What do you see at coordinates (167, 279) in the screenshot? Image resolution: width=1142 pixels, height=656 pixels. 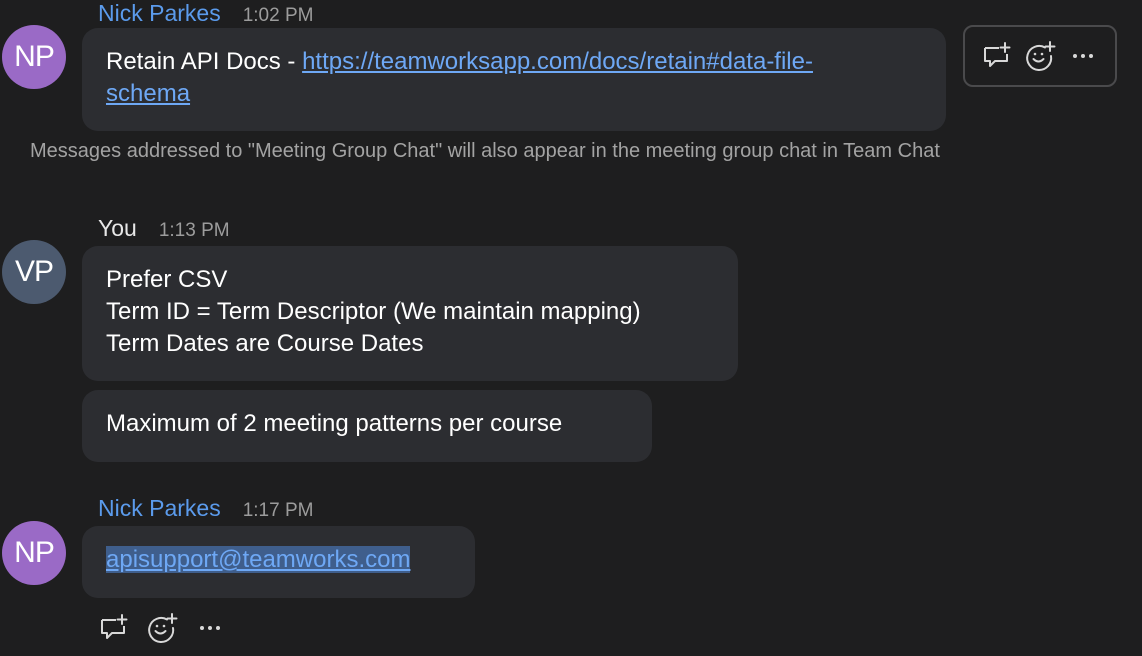 I see `message-line: Prefer CSV` at bounding box center [167, 279].